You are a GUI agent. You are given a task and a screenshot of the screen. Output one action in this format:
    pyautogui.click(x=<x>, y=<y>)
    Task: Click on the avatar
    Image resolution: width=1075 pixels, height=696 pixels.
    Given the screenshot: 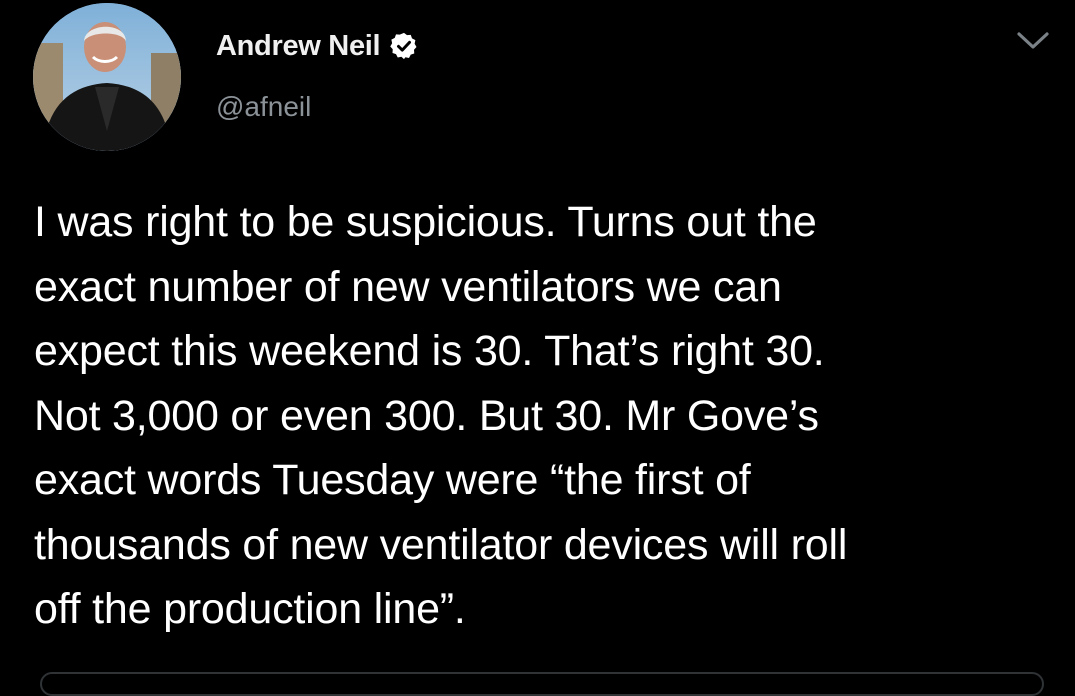 What is the action you would take?
    pyautogui.click(x=107, y=77)
    